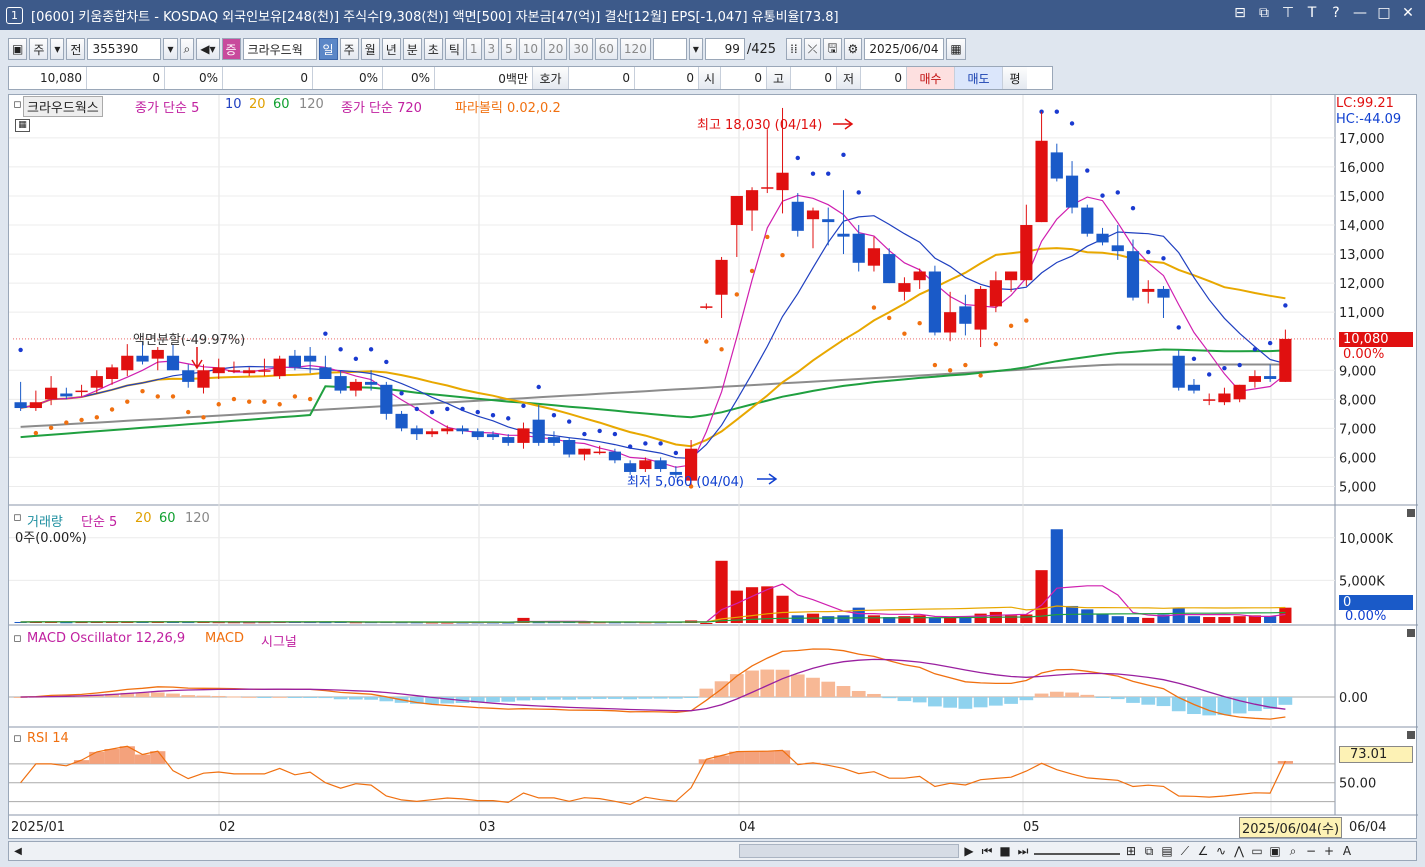 This screenshot has width=1425, height=867. I want to click on volume-legend-ma60: 60, so click(167, 518).